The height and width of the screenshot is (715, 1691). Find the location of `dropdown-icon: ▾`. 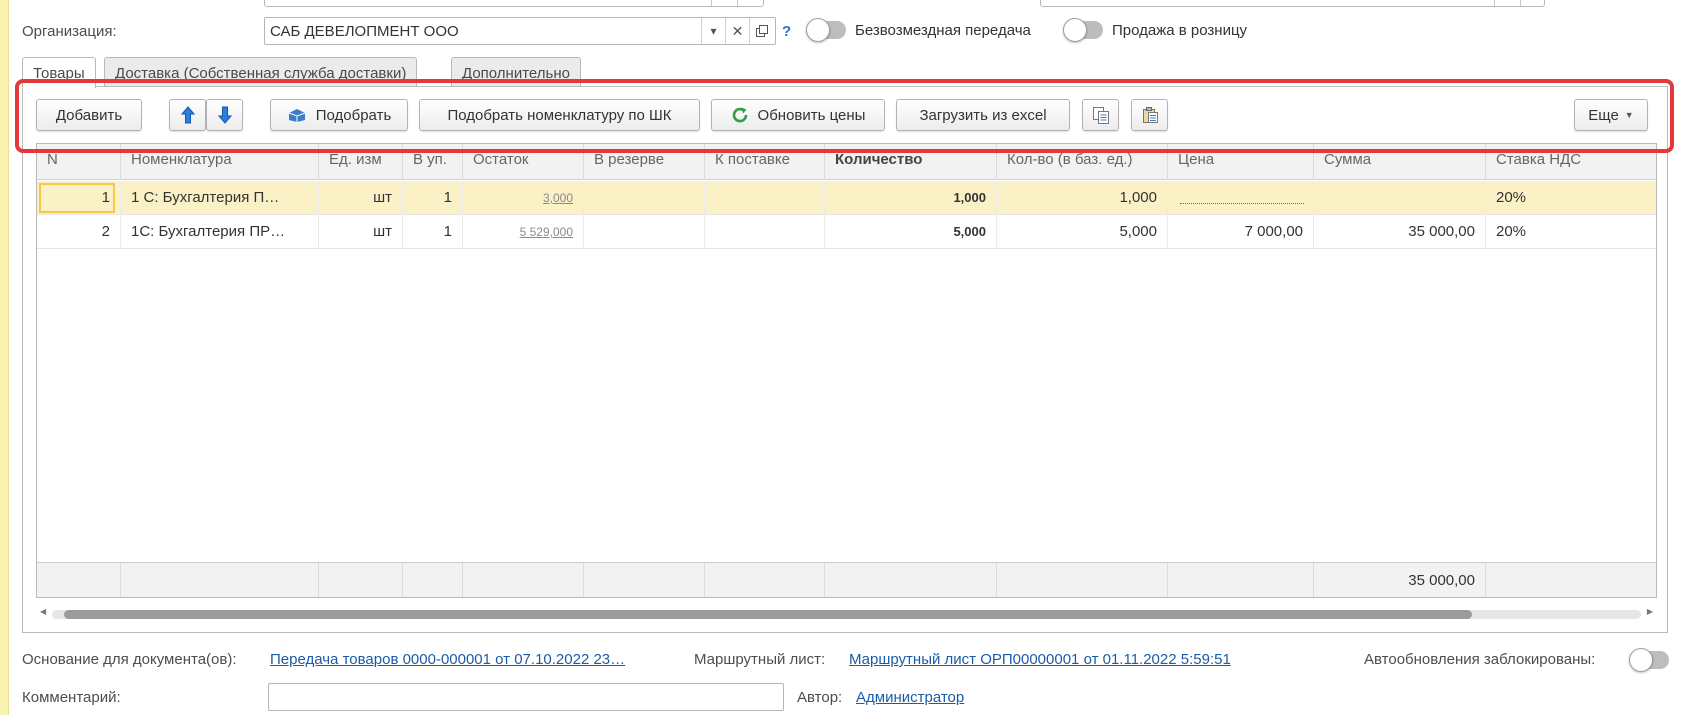

dropdown-icon: ▾ is located at coordinates (713, 31).